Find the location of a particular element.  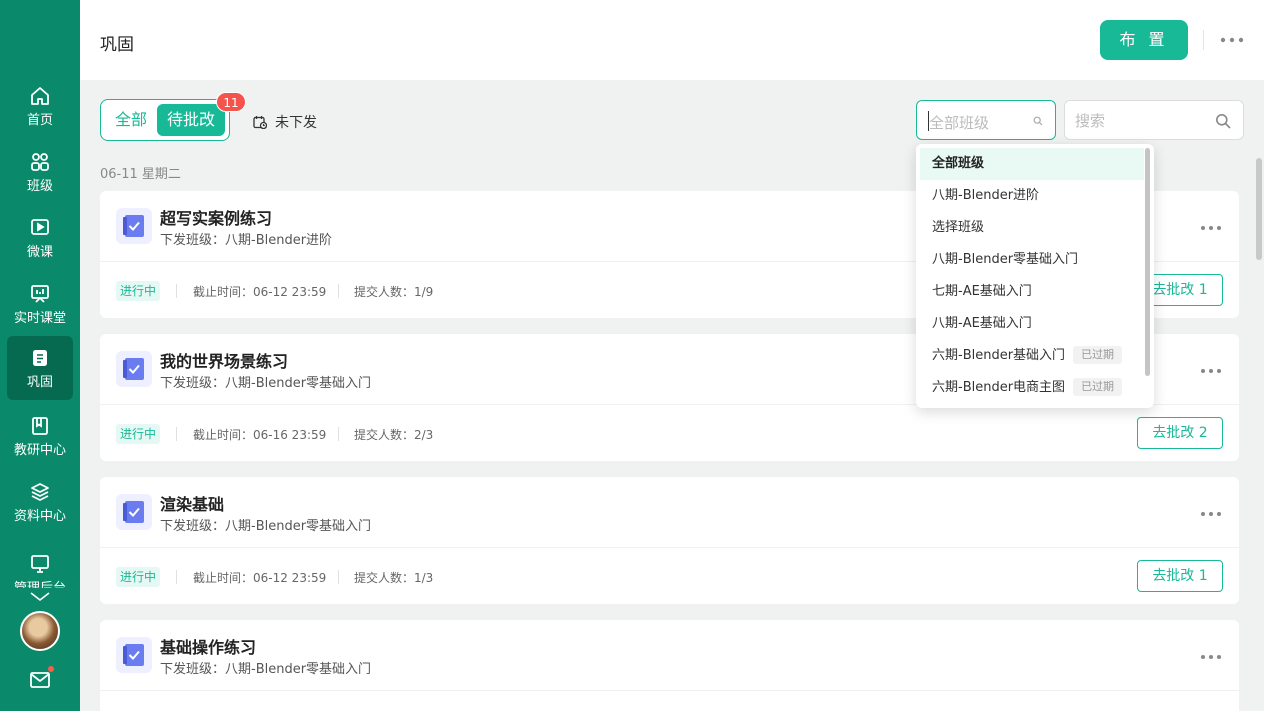

publish-button: 布 置 is located at coordinates (1144, 40).